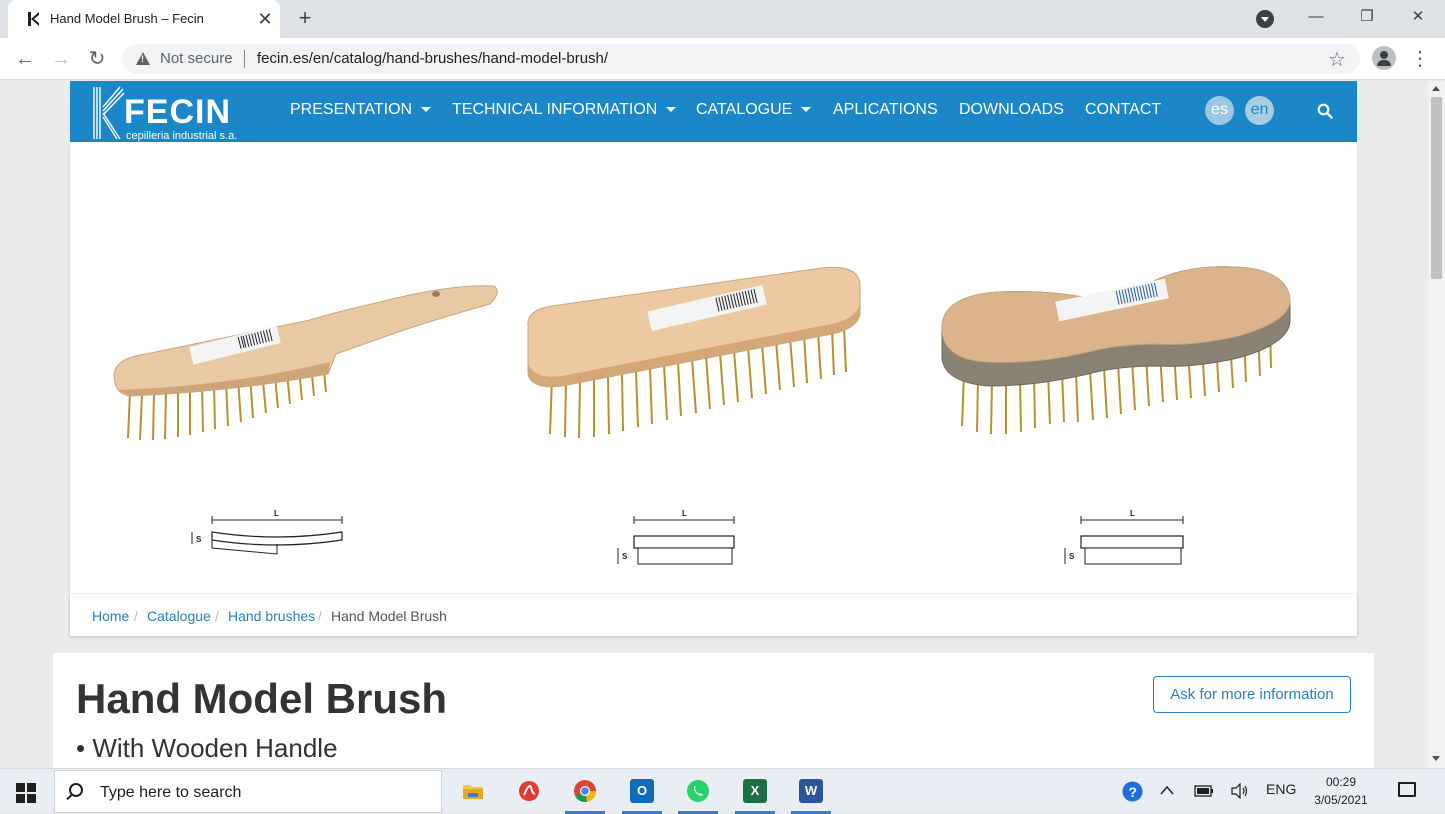 This screenshot has width=1445, height=814. What do you see at coordinates (555, 109) in the screenshot?
I see `nav-label: TECHNICAL INFORMATION` at bounding box center [555, 109].